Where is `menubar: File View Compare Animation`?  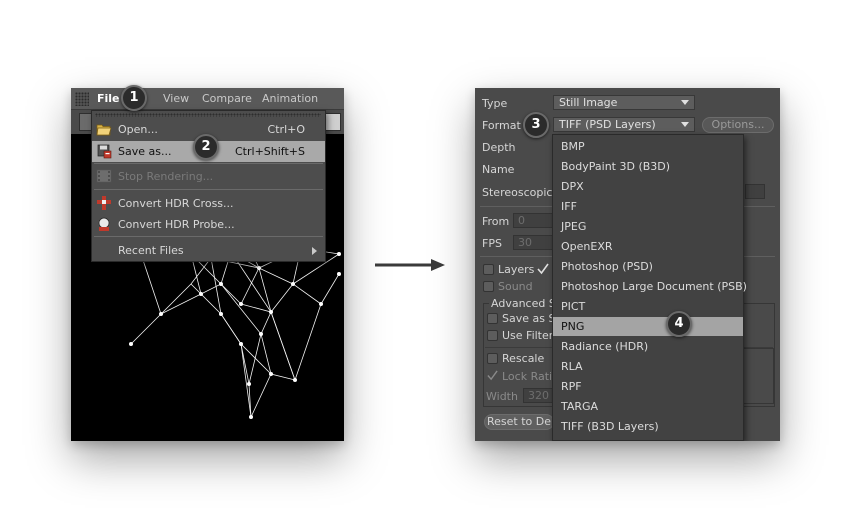
menubar: File View Compare Animation is located at coordinates (207, 99).